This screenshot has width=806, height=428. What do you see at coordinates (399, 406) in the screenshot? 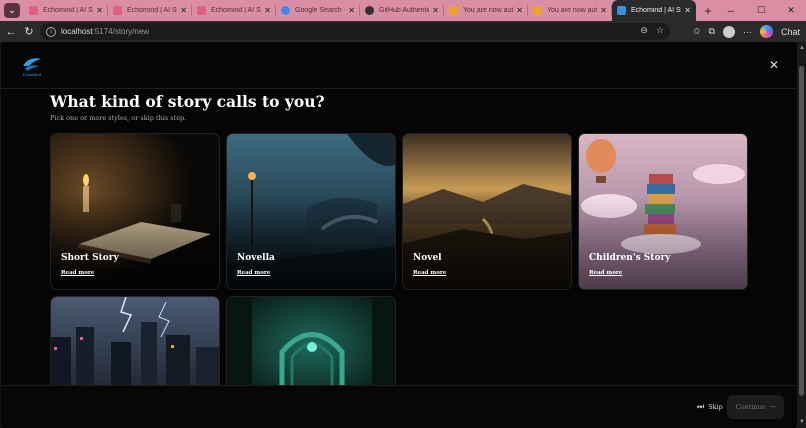
I see `modal-footer: ⏭ Skip Continue →` at bounding box center [399, 406].